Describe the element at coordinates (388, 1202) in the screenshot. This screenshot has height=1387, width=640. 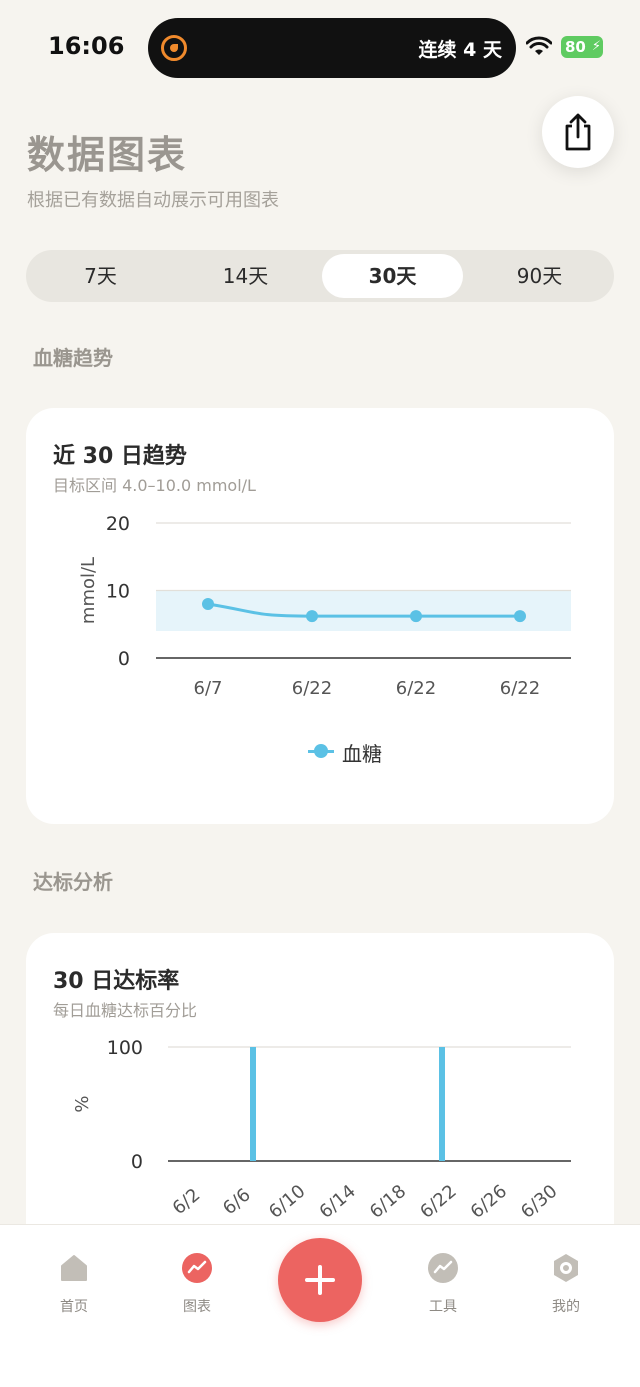
I see `x-tick-label: 6/18` at that location.